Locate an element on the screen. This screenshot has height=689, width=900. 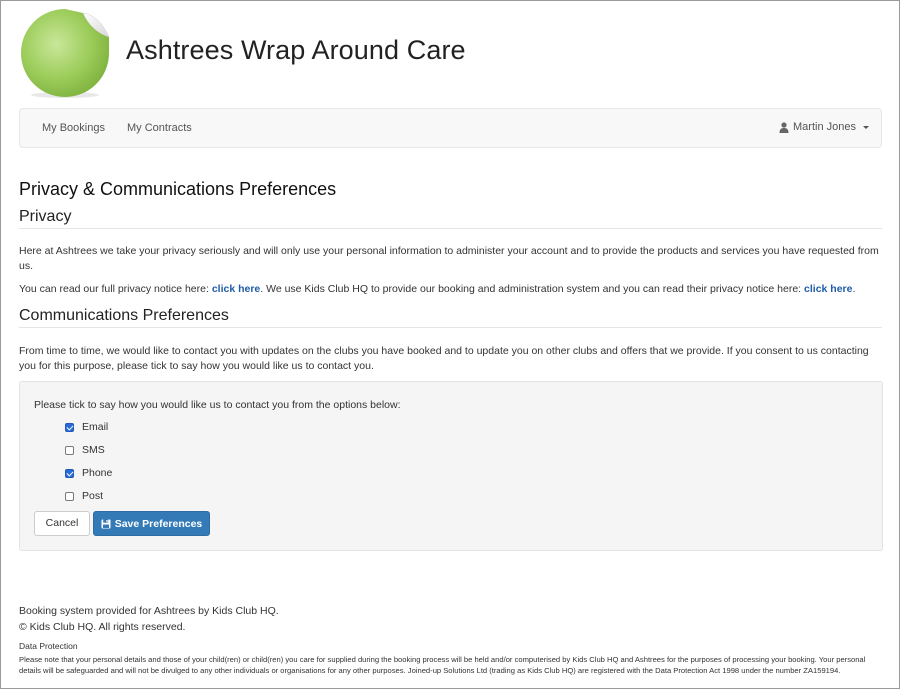
kchq-privacy-link: click here is located at coordinates (828, 289).